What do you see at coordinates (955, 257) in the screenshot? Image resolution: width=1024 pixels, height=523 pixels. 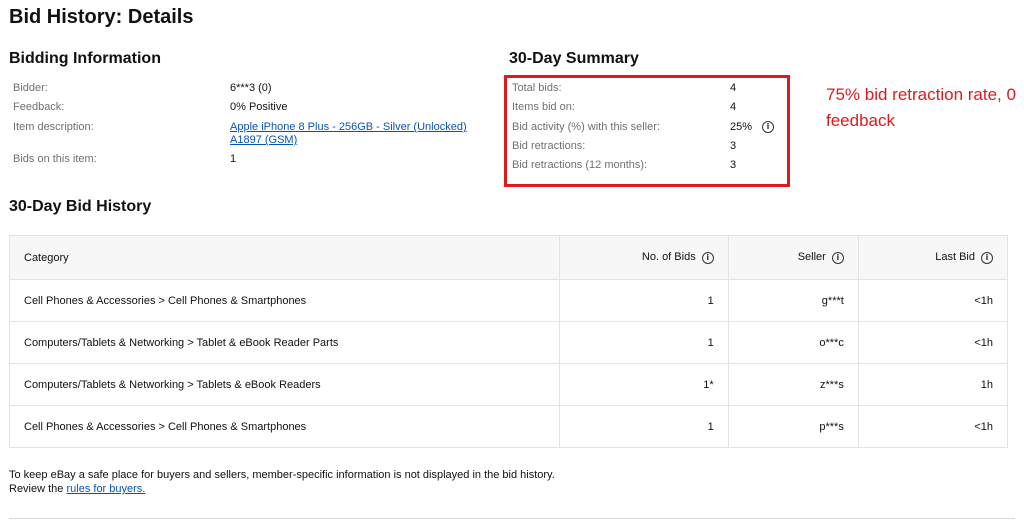 I see `col-last-bid-label: Last Bid` at bounding box center [955, 257].